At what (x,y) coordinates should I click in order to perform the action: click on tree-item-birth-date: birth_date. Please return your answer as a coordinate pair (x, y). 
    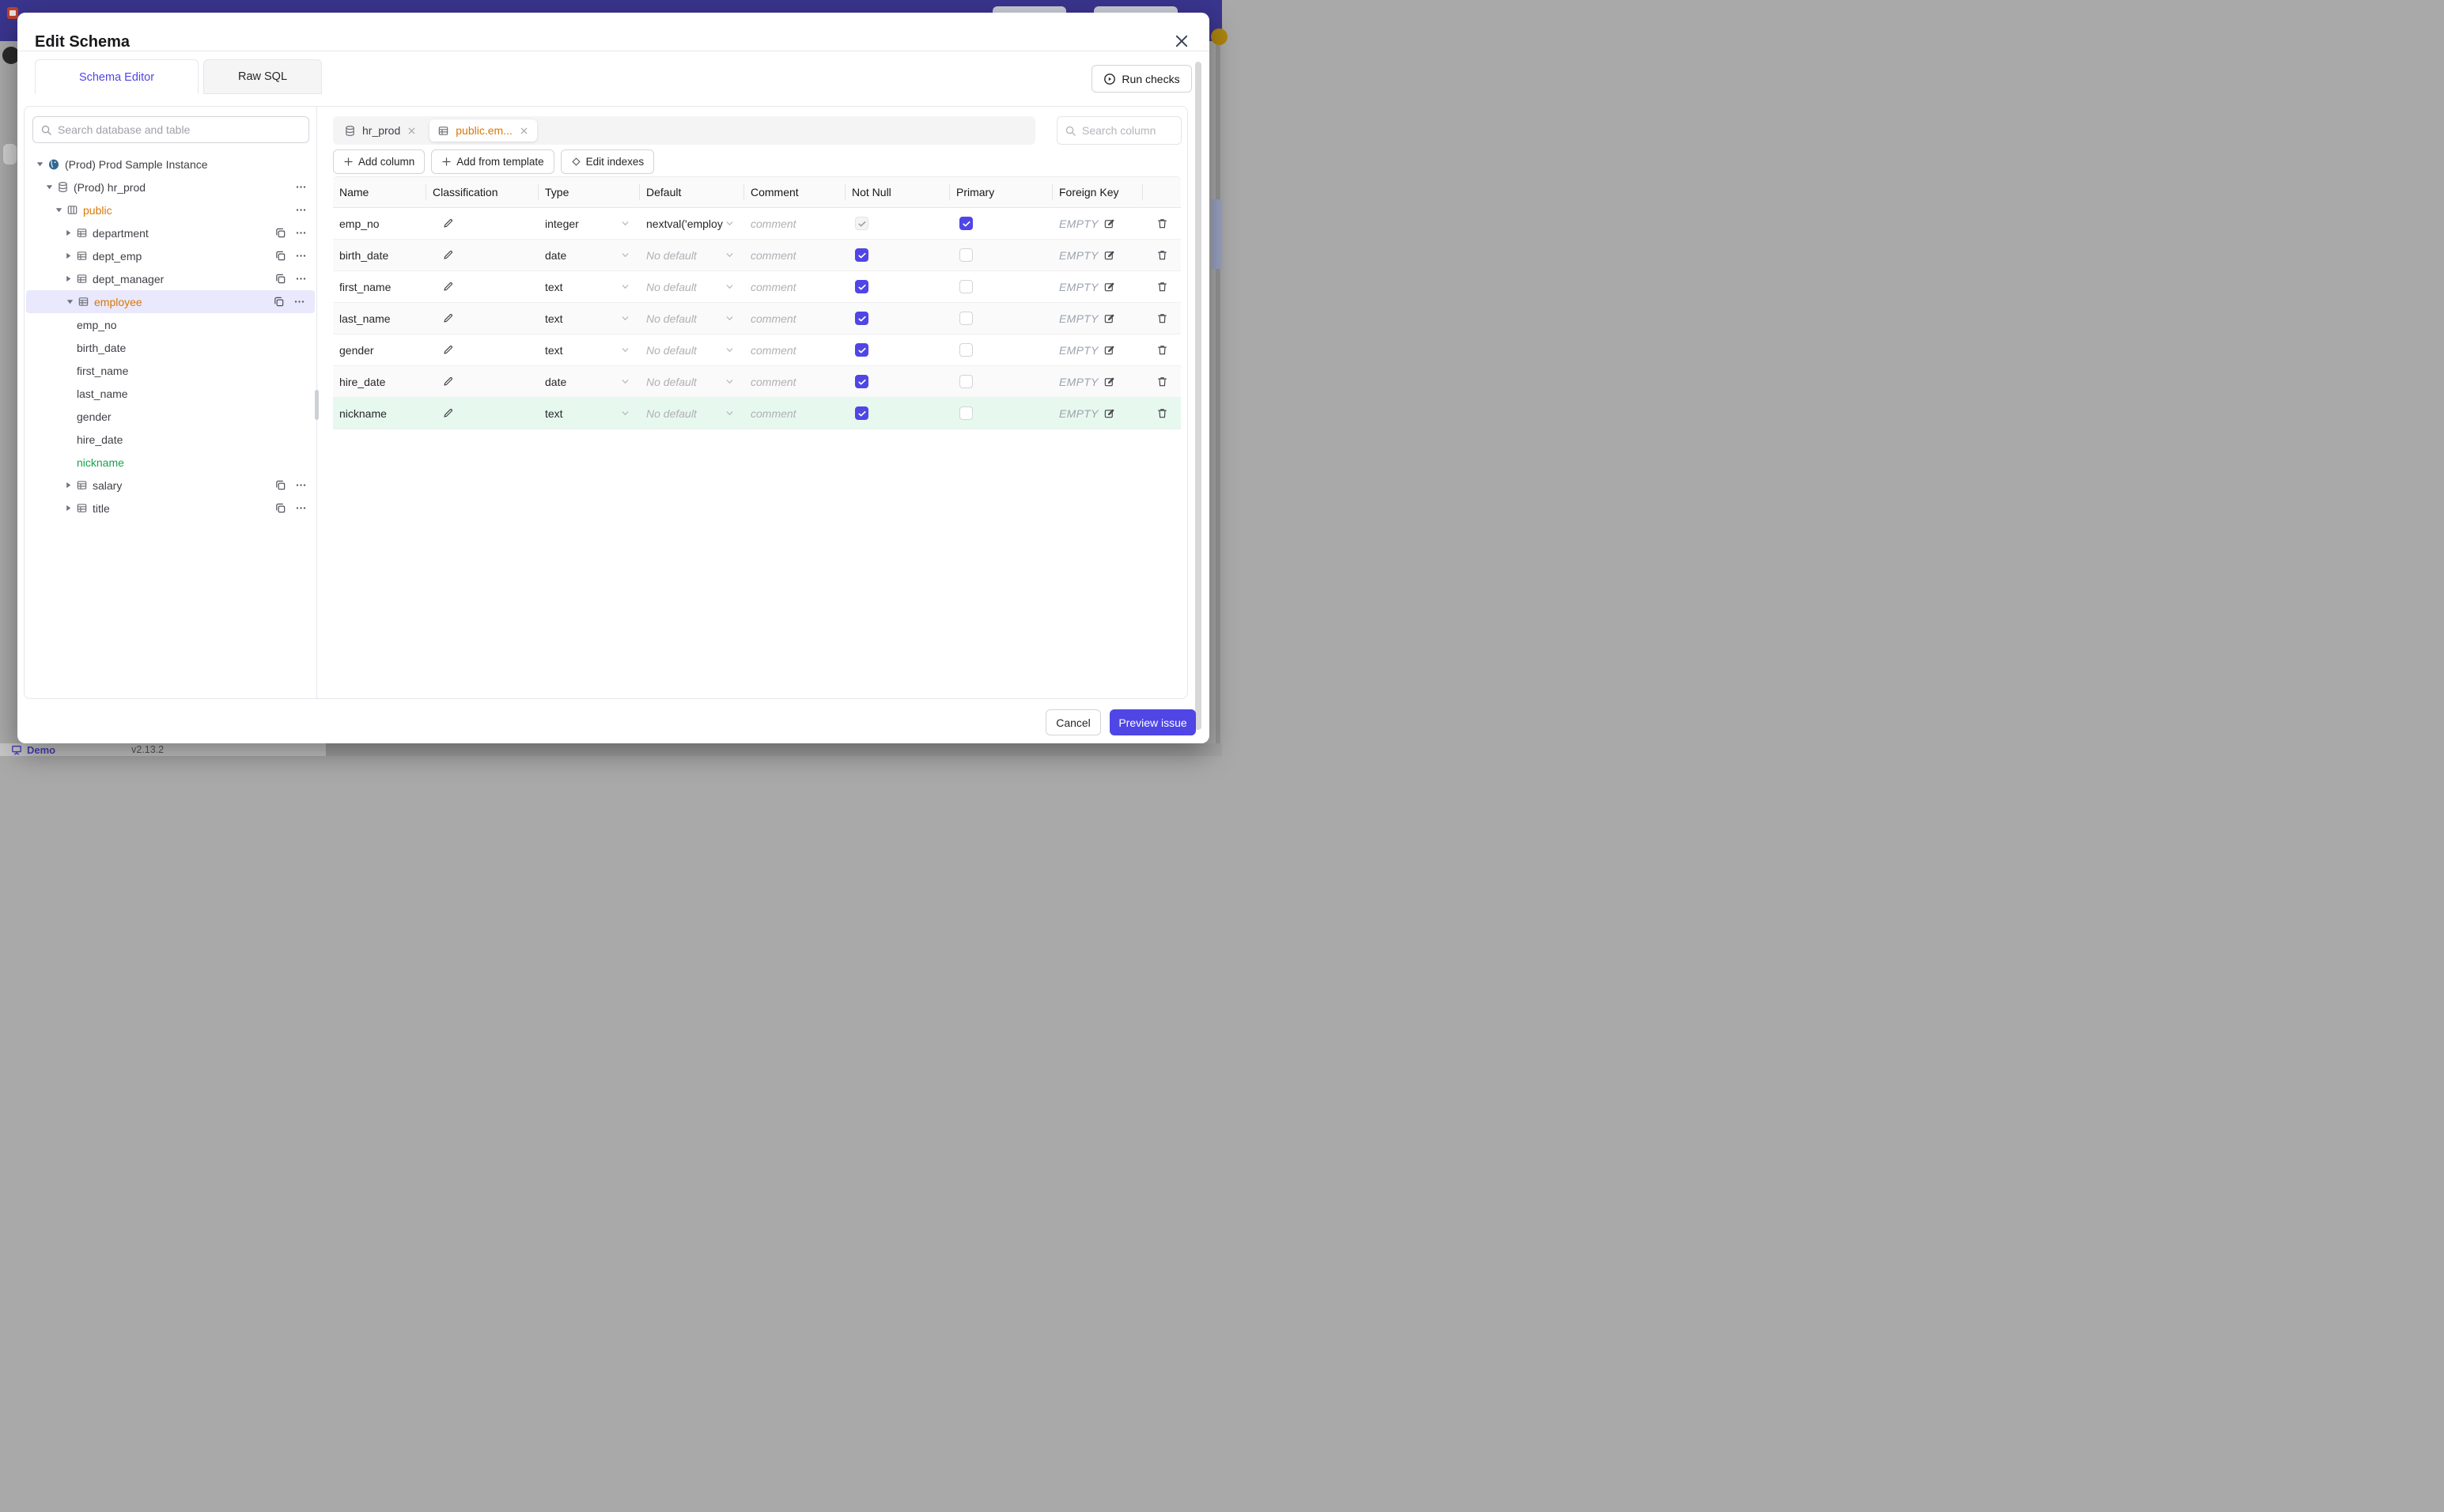
    Looking at the image, I should click on (170, 348).